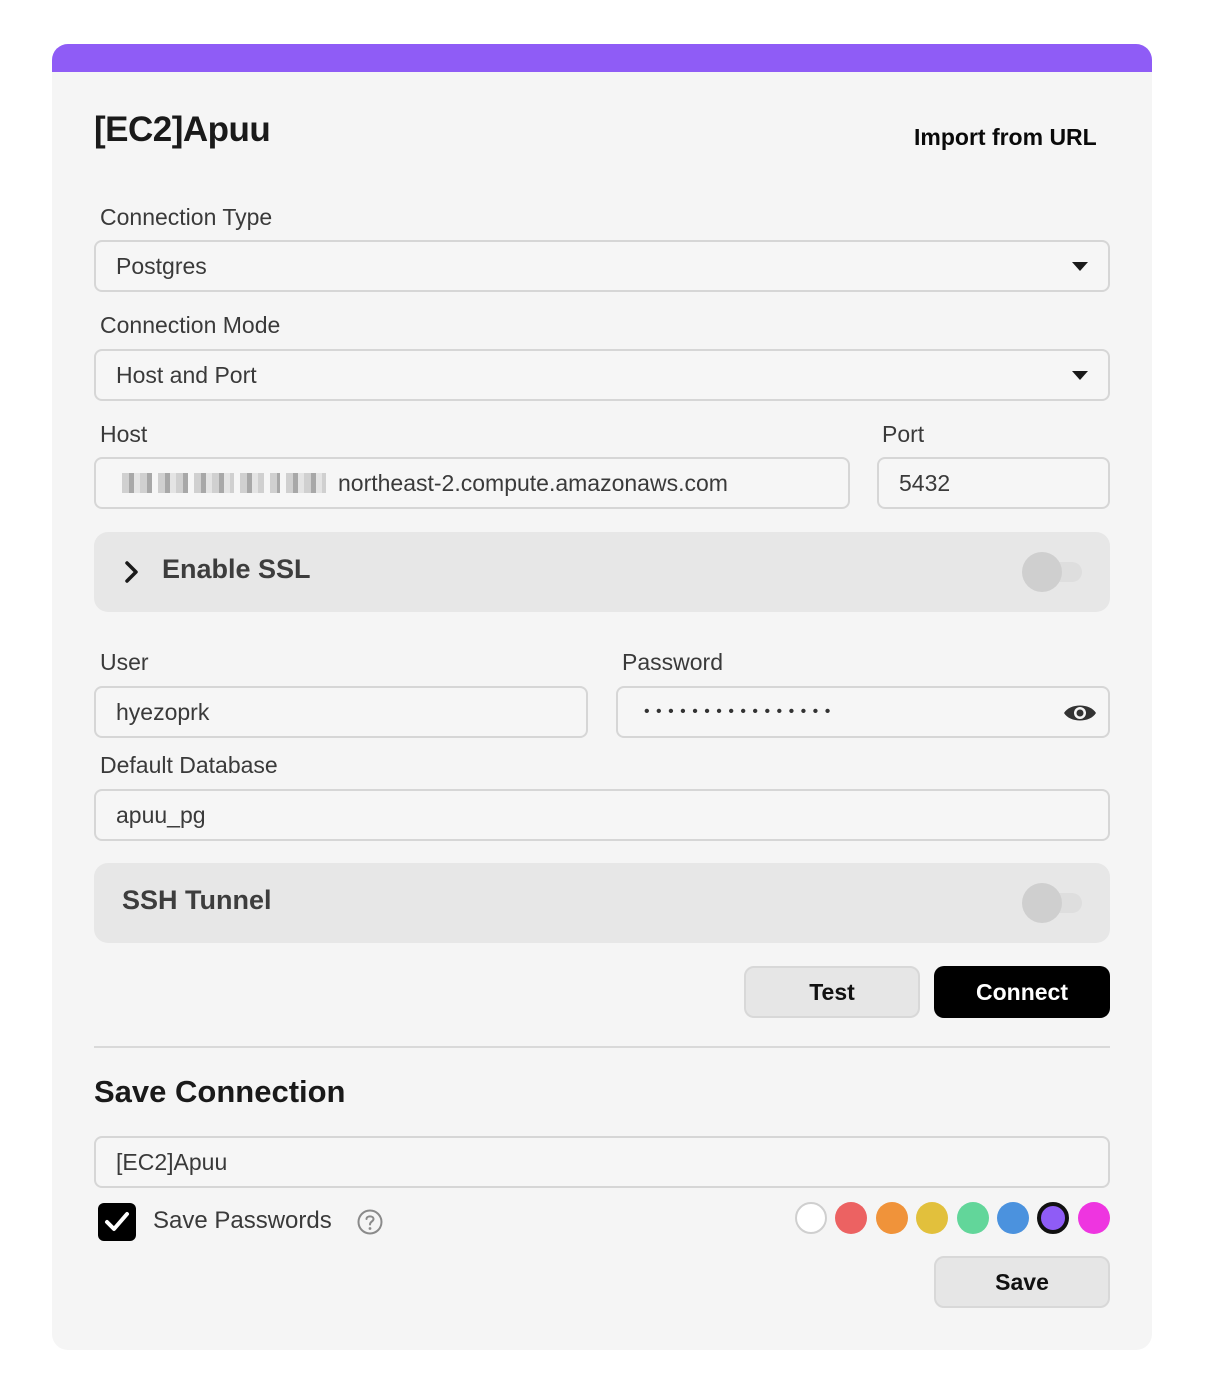 This screenshot has width=1228, height=1378. What do you see at coordinates (863, 712) in the screenshot?
I see `password-input: • • • • • • • • • • • • • • • •` at bounding box center [863, 712].